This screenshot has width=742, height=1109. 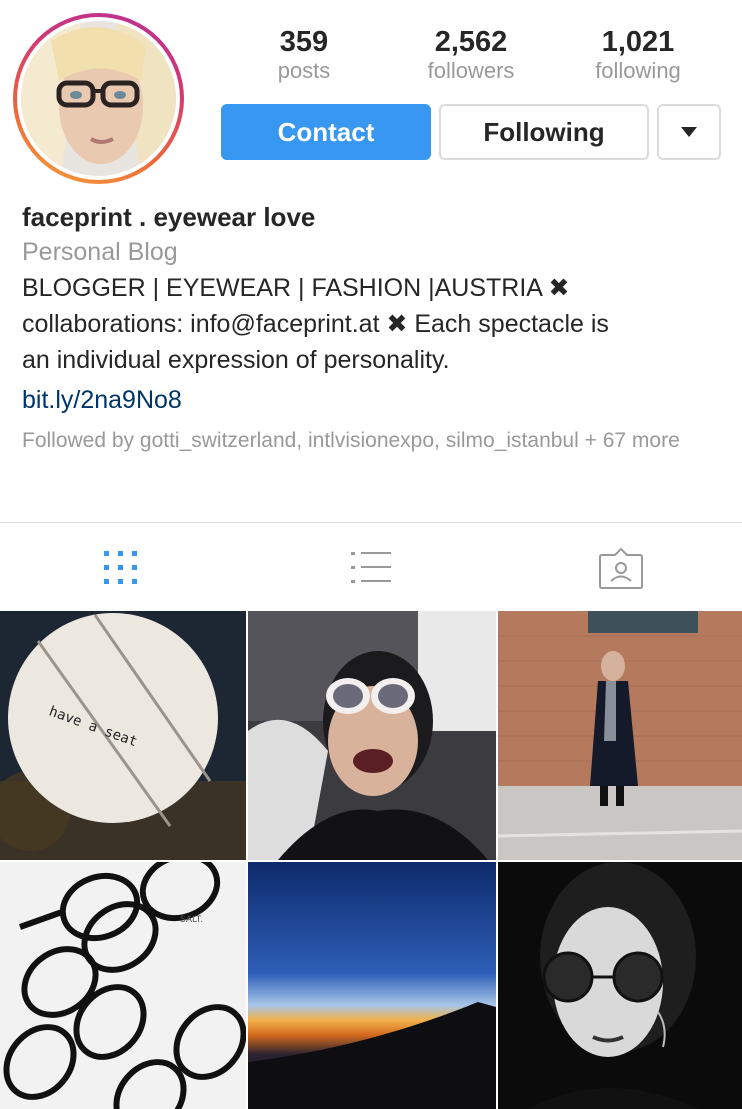 What do you see at coordinates (471, 42) in the screenshot?
I see `followers-count: 2,562` at bounding box center [471, 42].